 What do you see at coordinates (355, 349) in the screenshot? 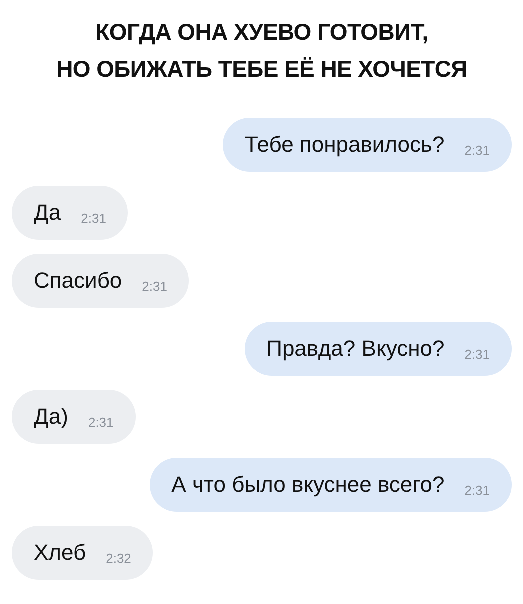
I see `message-text: Правда? Вкусно?` at bounding box center [355, 349].